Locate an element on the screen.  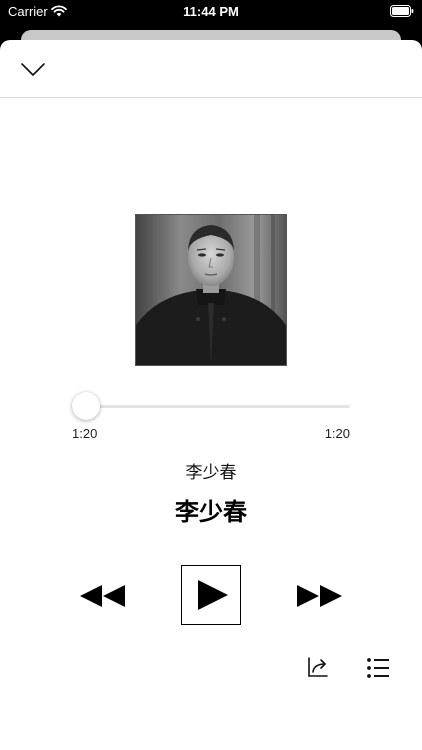
playlist-icon is located at coordinates (378, 668).